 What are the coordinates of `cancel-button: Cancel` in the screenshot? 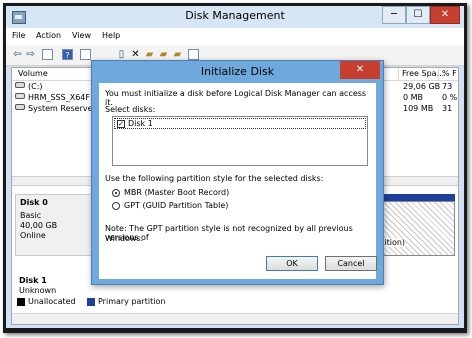 It's located at (351, 263).